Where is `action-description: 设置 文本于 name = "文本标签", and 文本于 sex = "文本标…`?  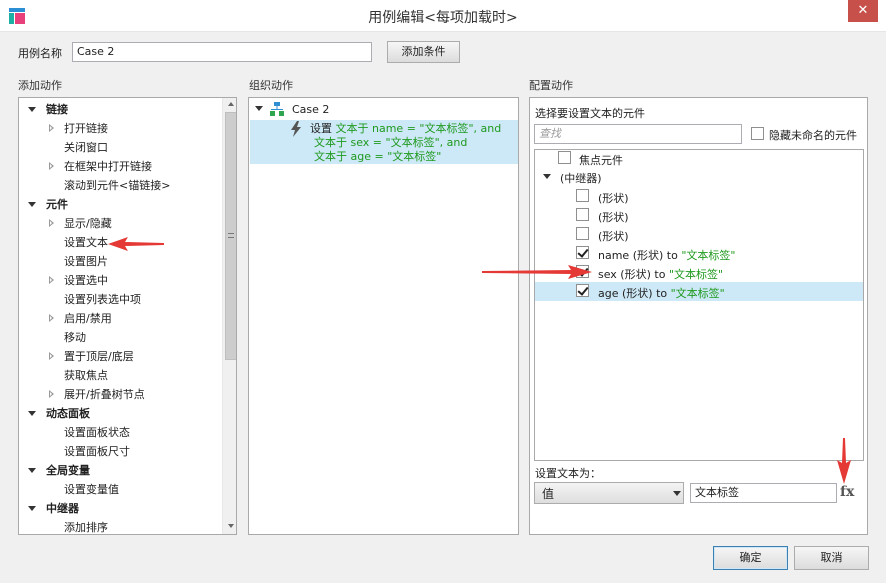
action-description: 设置 文本于 name = "文本标签", and 文本于 sex = "文本标… is located at coordinates (405, 143).